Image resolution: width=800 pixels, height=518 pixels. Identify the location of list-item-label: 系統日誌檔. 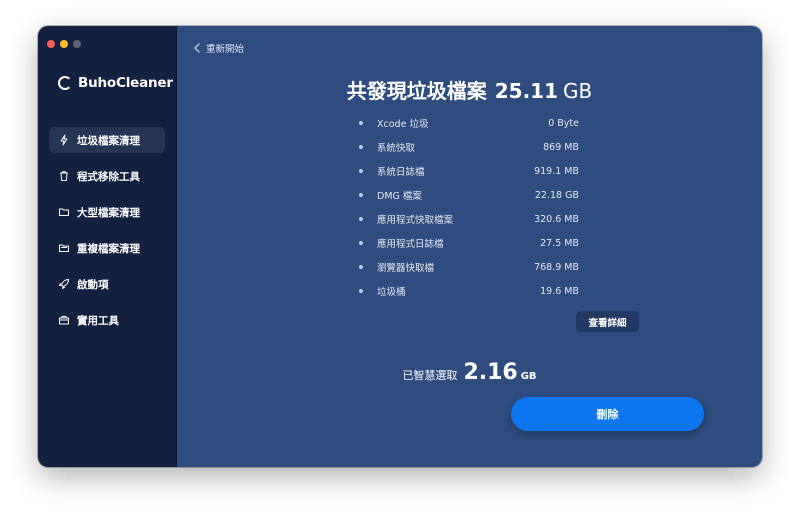
(401, 172).